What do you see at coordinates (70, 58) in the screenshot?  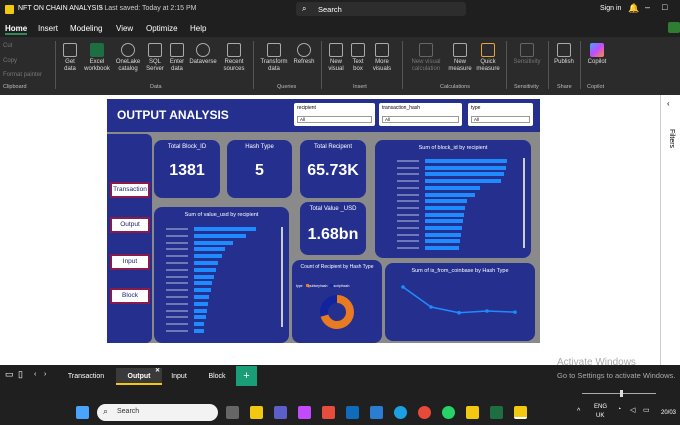 I see `get-data-button: Get data` at bounding box center [70, 58].